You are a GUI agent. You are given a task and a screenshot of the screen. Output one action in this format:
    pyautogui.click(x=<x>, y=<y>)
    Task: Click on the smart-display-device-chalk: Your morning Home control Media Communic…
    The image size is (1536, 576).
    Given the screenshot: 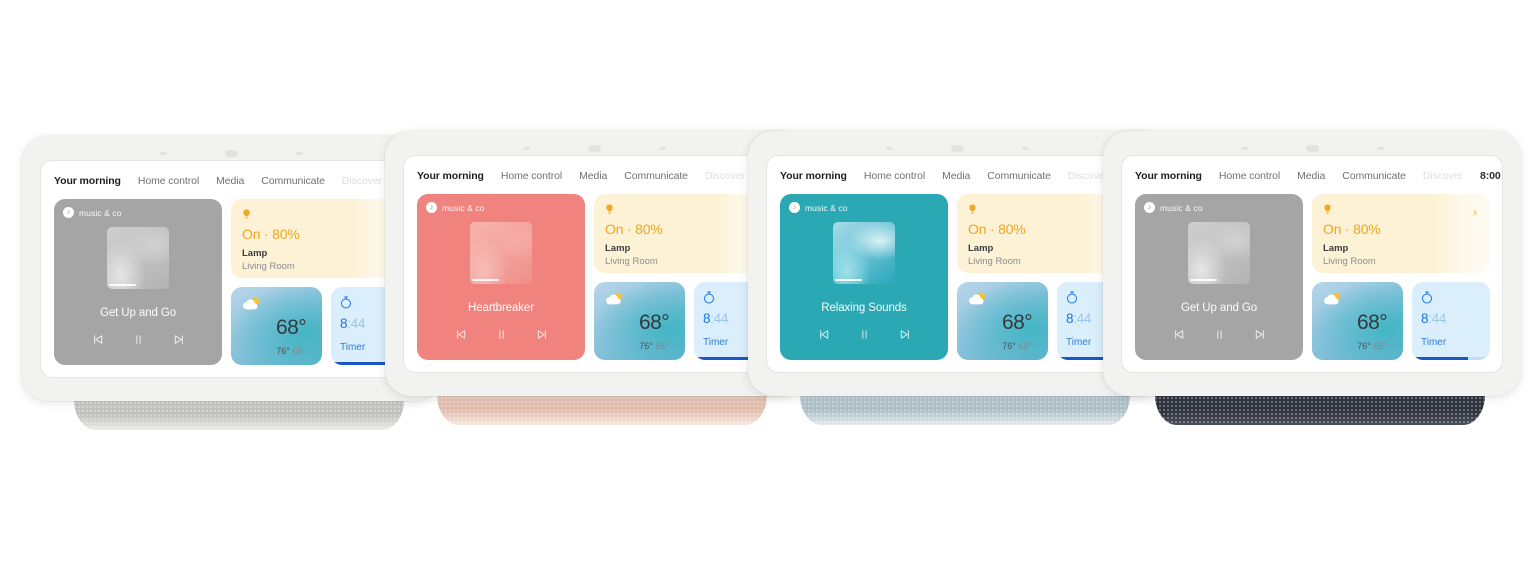 What is the action you would take?
    pyautogui.click(x=231, y=283)
    